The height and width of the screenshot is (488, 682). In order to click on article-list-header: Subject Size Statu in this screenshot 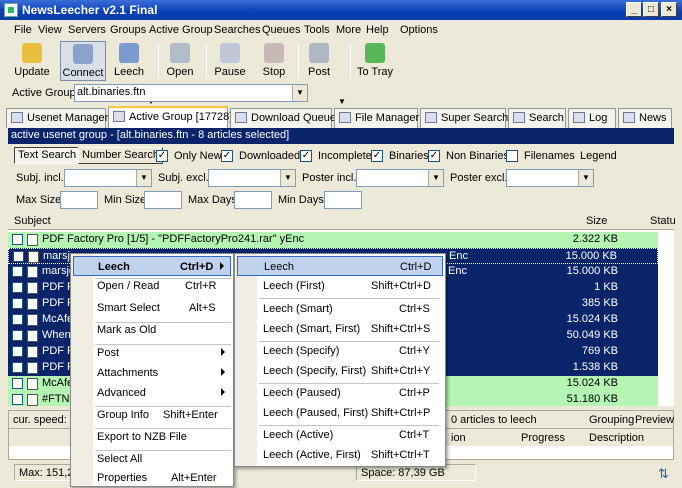, I will do `click(342, 221)`.